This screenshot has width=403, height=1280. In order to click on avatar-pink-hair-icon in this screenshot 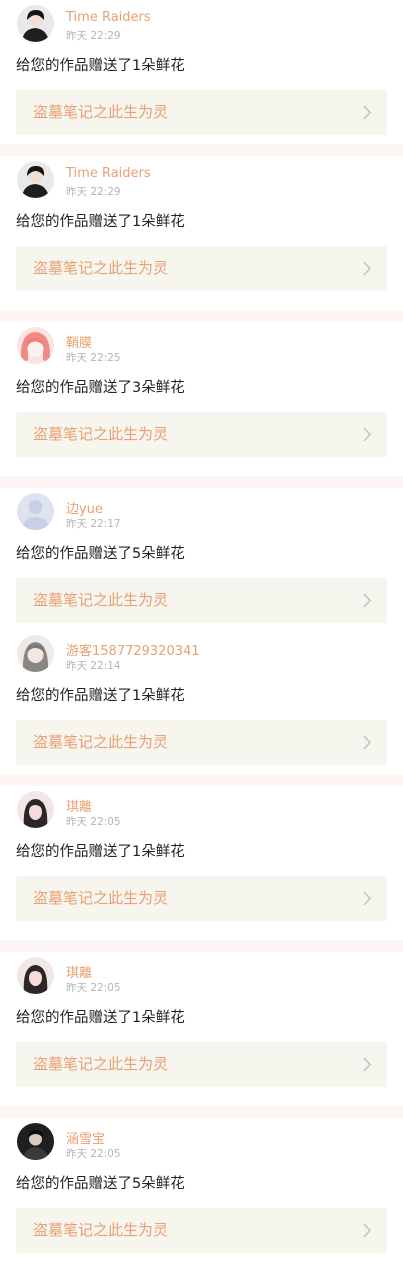, I will do `click(35, 345)`.